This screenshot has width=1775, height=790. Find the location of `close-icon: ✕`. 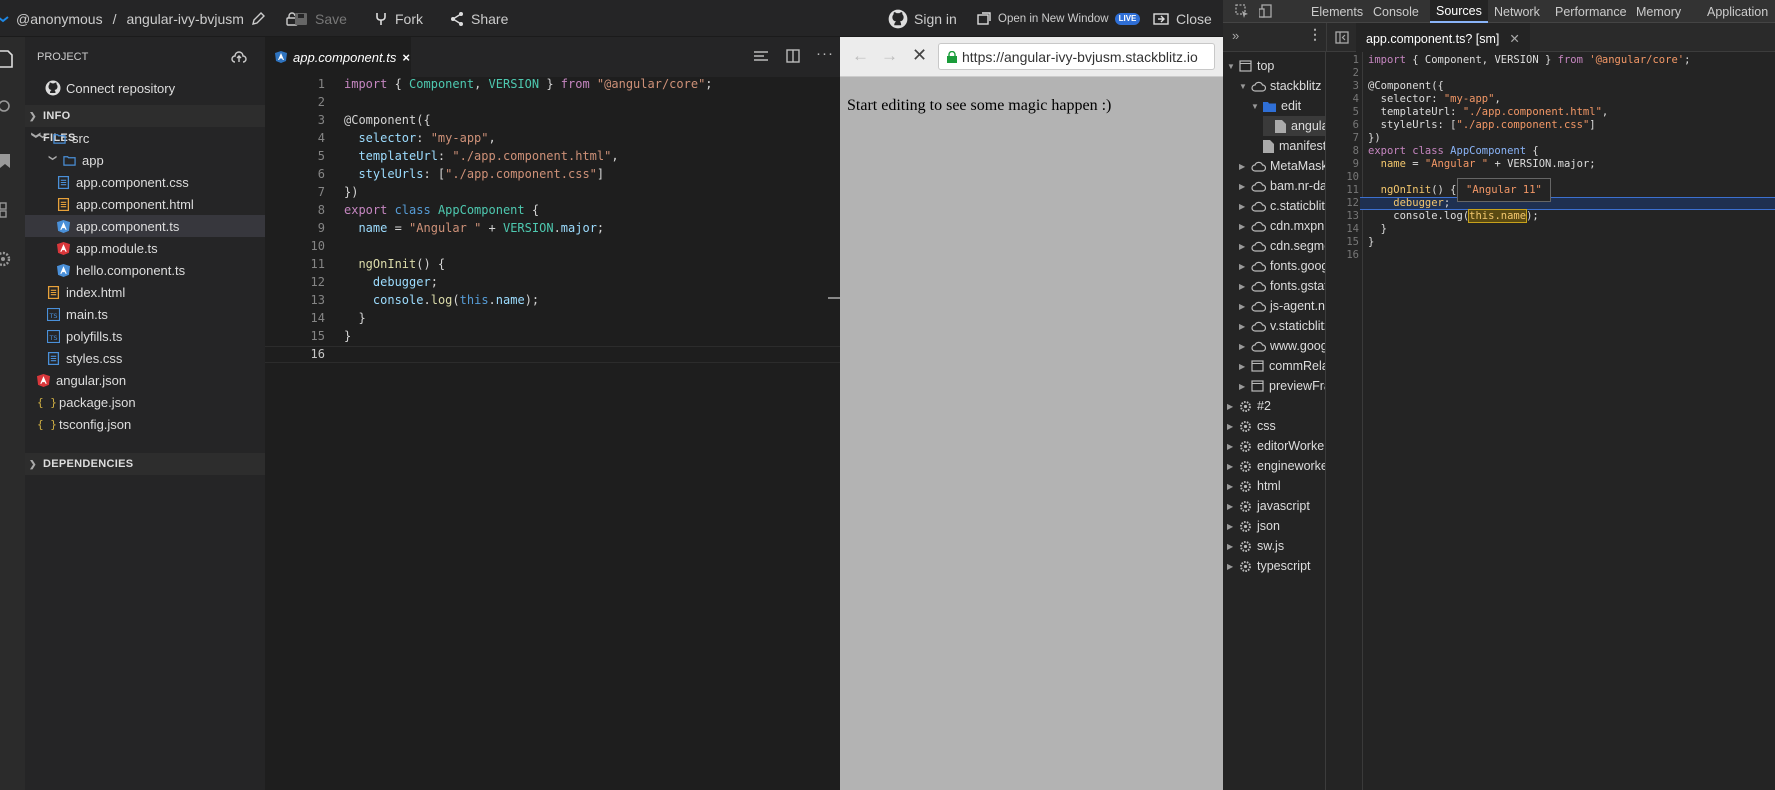

close-icon: ✕ is located at coordinates (1514, 38).